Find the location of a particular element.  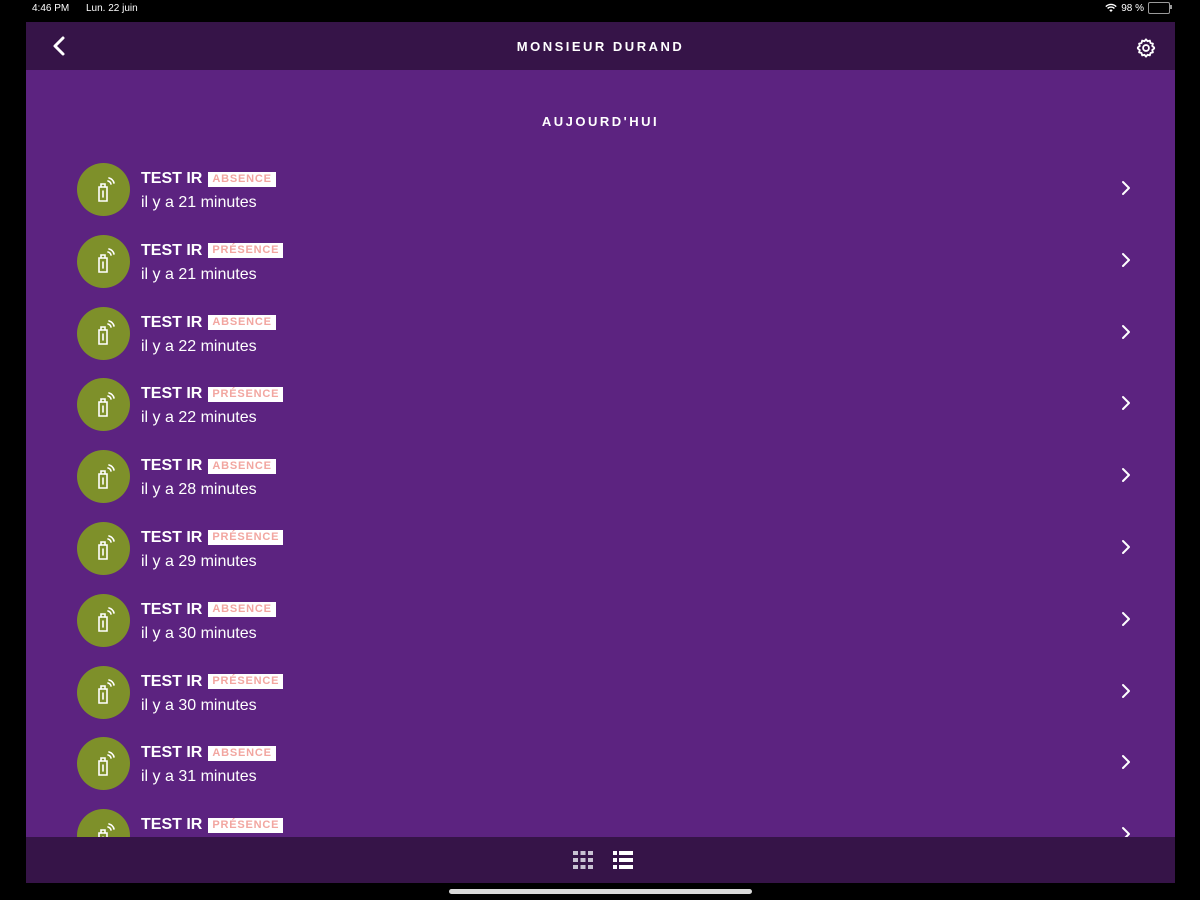

list-icon is located at coordinates (623, 860).